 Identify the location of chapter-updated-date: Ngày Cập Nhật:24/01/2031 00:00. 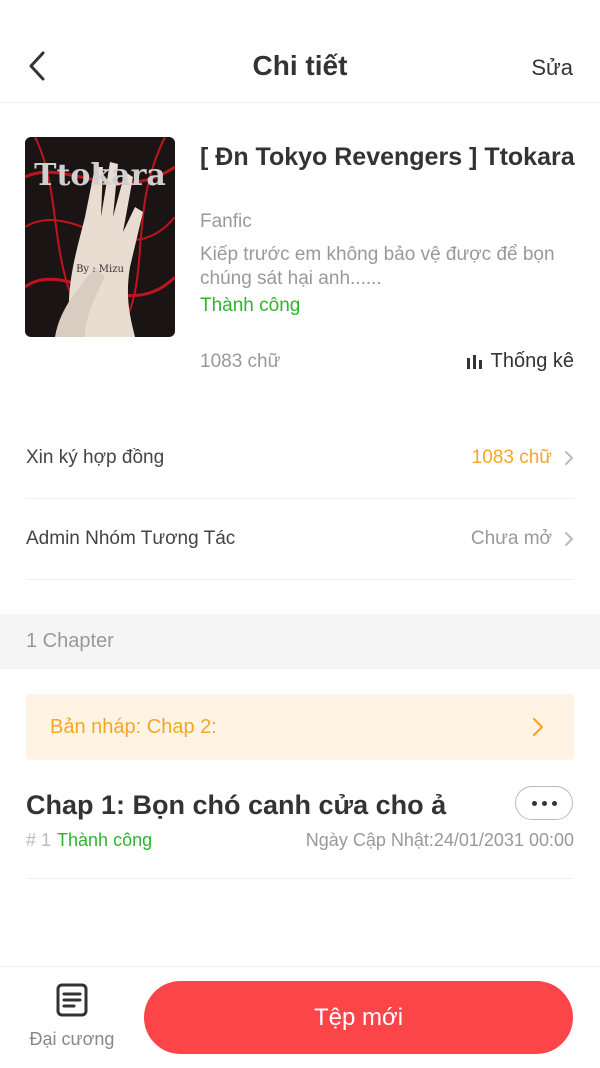
(439, 840).